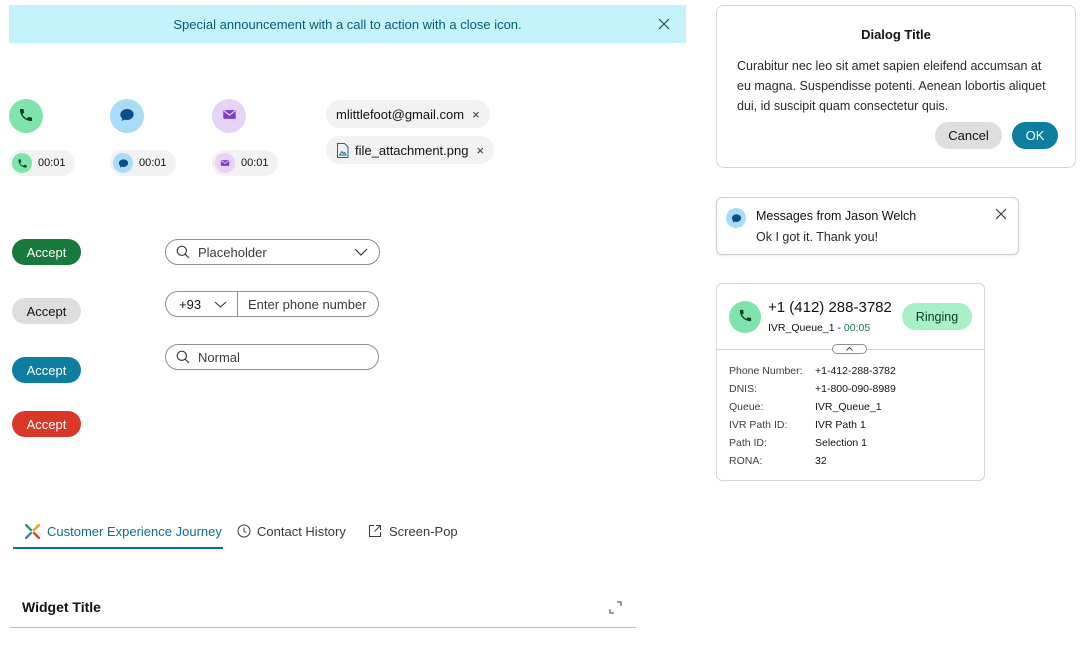  What do you see at coordinates (746, 407) in the screenshot?
I see `detail-label: Queue:` at bounding box center [746, 407].